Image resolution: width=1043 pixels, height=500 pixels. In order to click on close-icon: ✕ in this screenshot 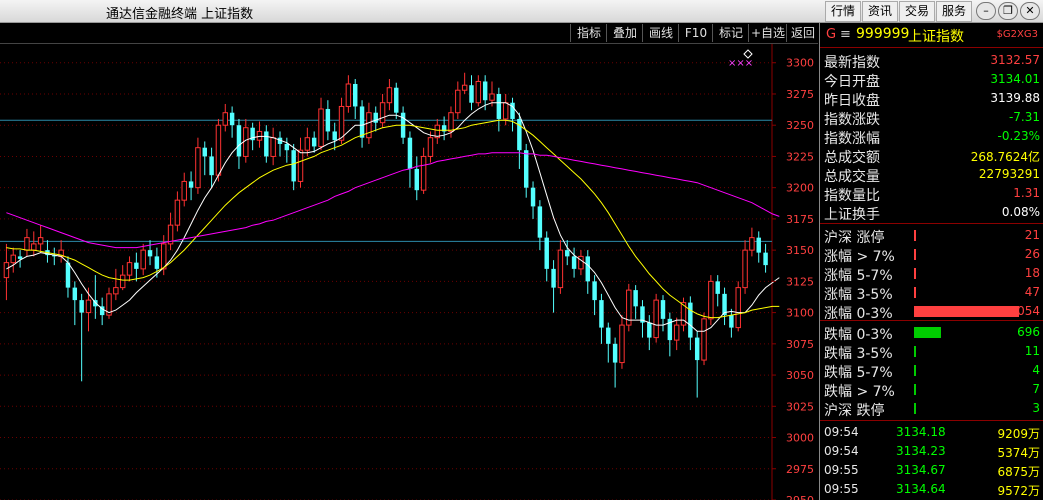, I will do `click(1030, 11)`.